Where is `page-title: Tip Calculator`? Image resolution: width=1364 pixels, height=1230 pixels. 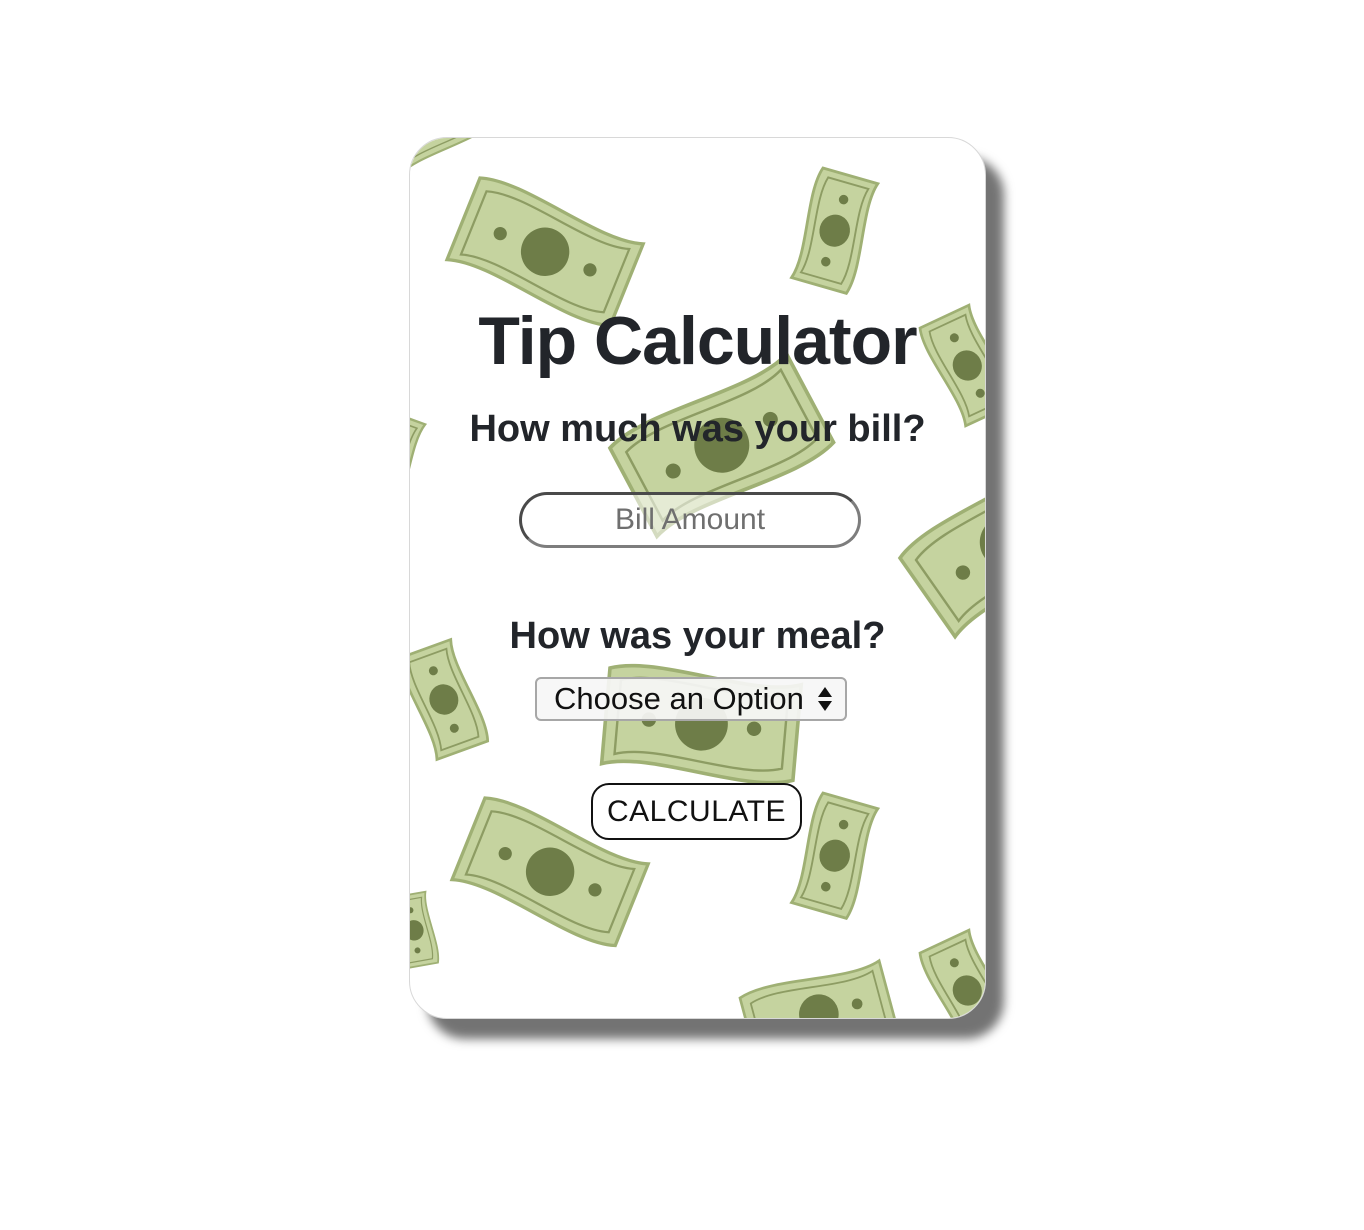
page-title: Tip Calculator is located at coordinates (697, 341).